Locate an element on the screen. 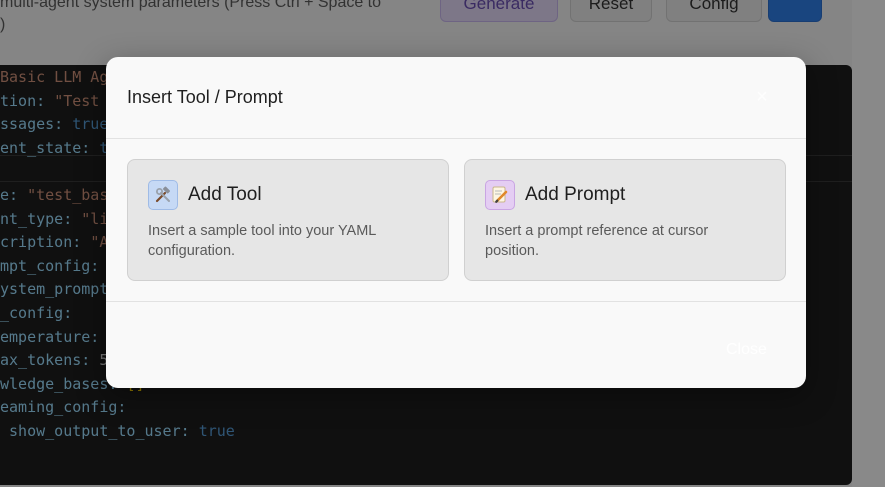 Image resolution: width=885 pixels, height=487 pixels. add-prompt-title: Add Prompt is located at coordinates (575, 194).